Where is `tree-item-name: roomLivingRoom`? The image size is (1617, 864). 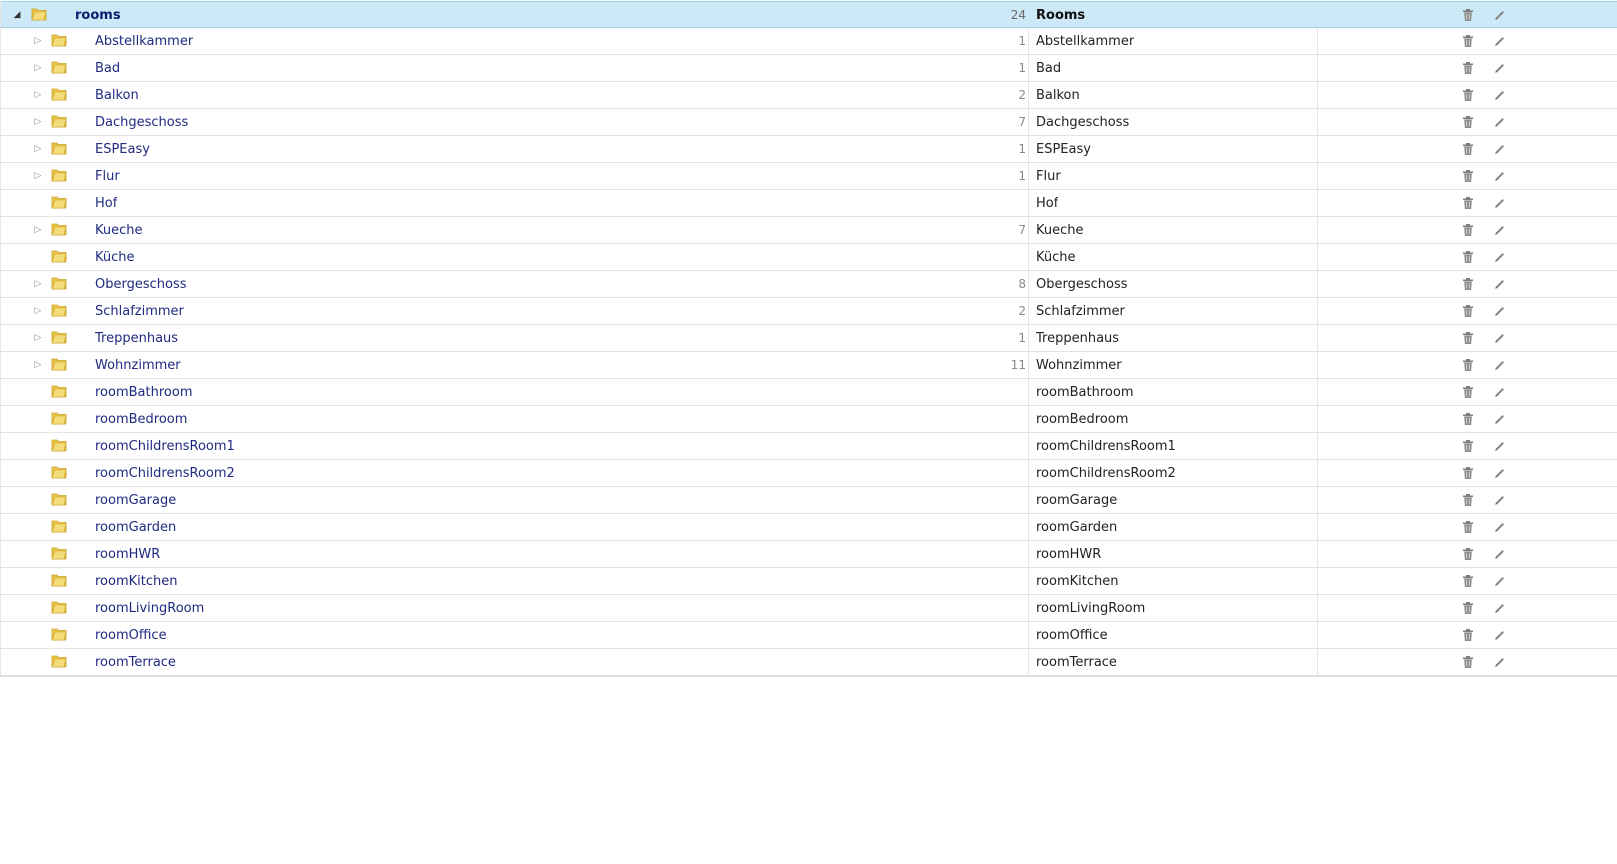 tree-item-name: roomLivingRoom is located at coordinates (149, 608).